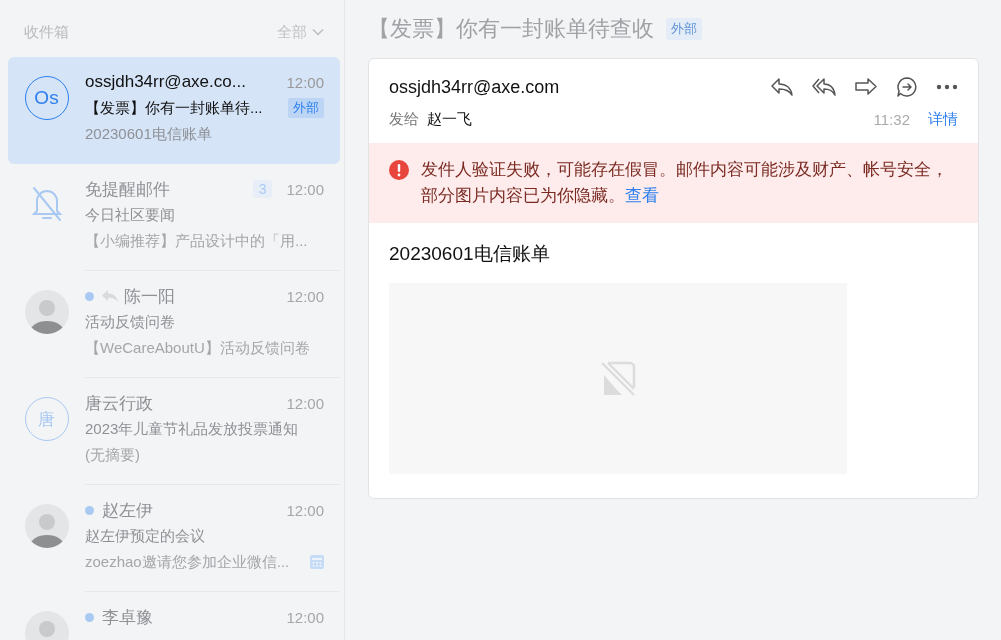  I want to click on recipient-name: 赵一飞, so click(450, 119).